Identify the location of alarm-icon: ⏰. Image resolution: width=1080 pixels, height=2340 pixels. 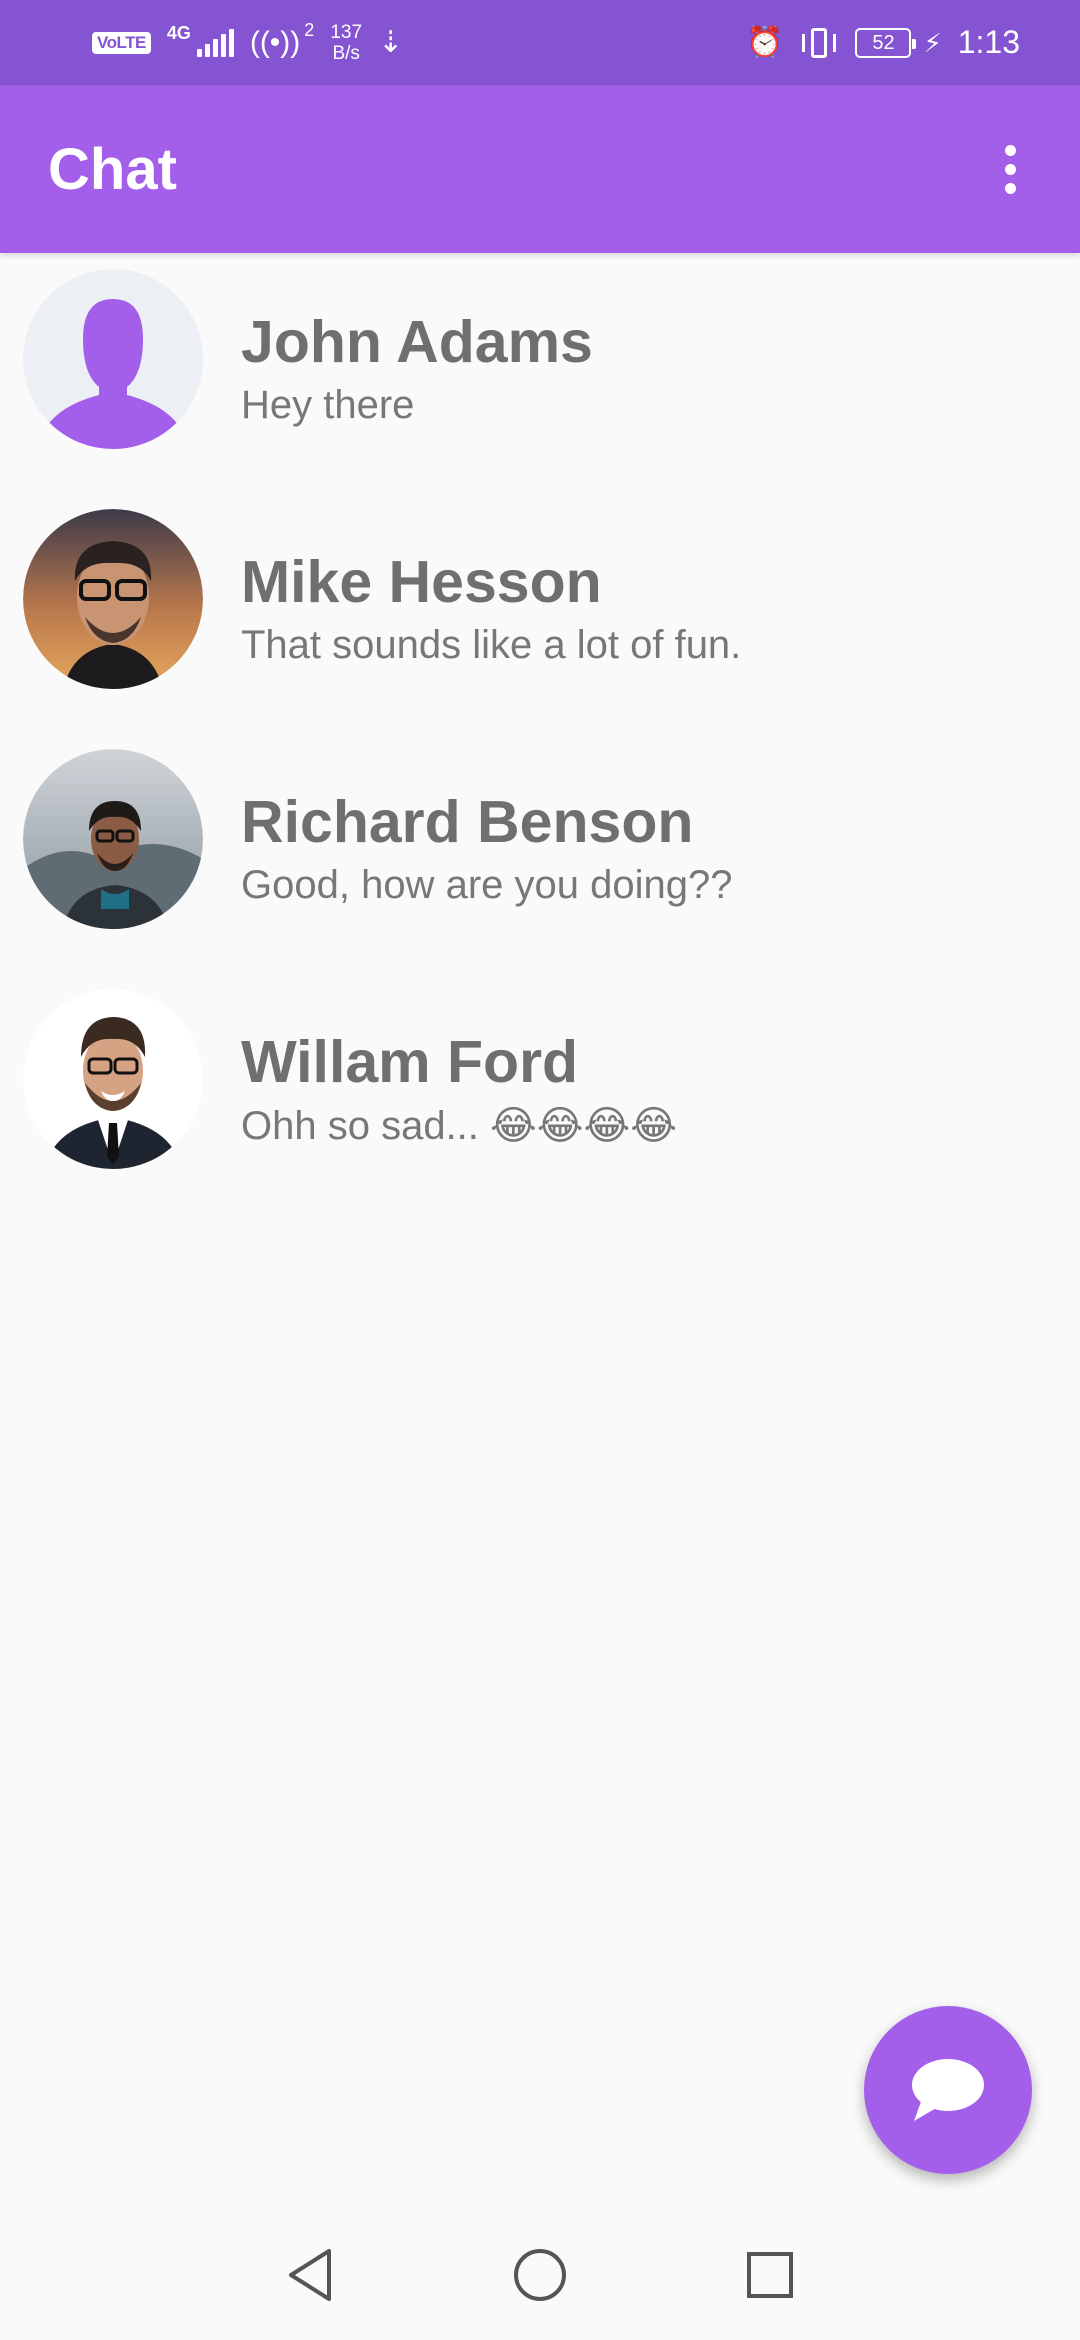
(765, 42).